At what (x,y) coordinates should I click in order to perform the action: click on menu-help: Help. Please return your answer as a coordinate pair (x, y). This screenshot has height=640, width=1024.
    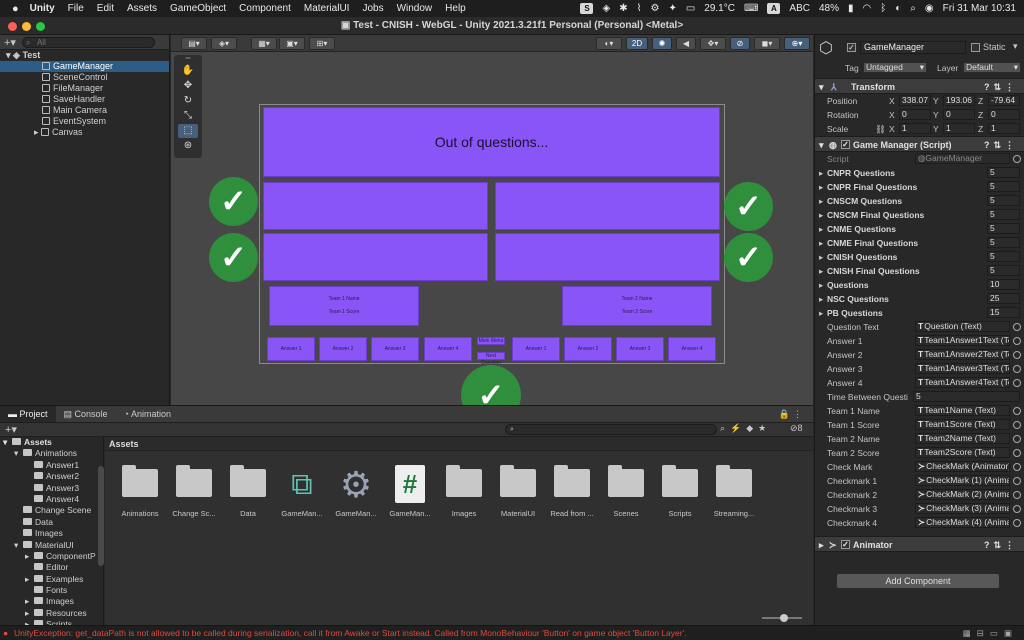
    Looking at the image, I should click on (455, 8).